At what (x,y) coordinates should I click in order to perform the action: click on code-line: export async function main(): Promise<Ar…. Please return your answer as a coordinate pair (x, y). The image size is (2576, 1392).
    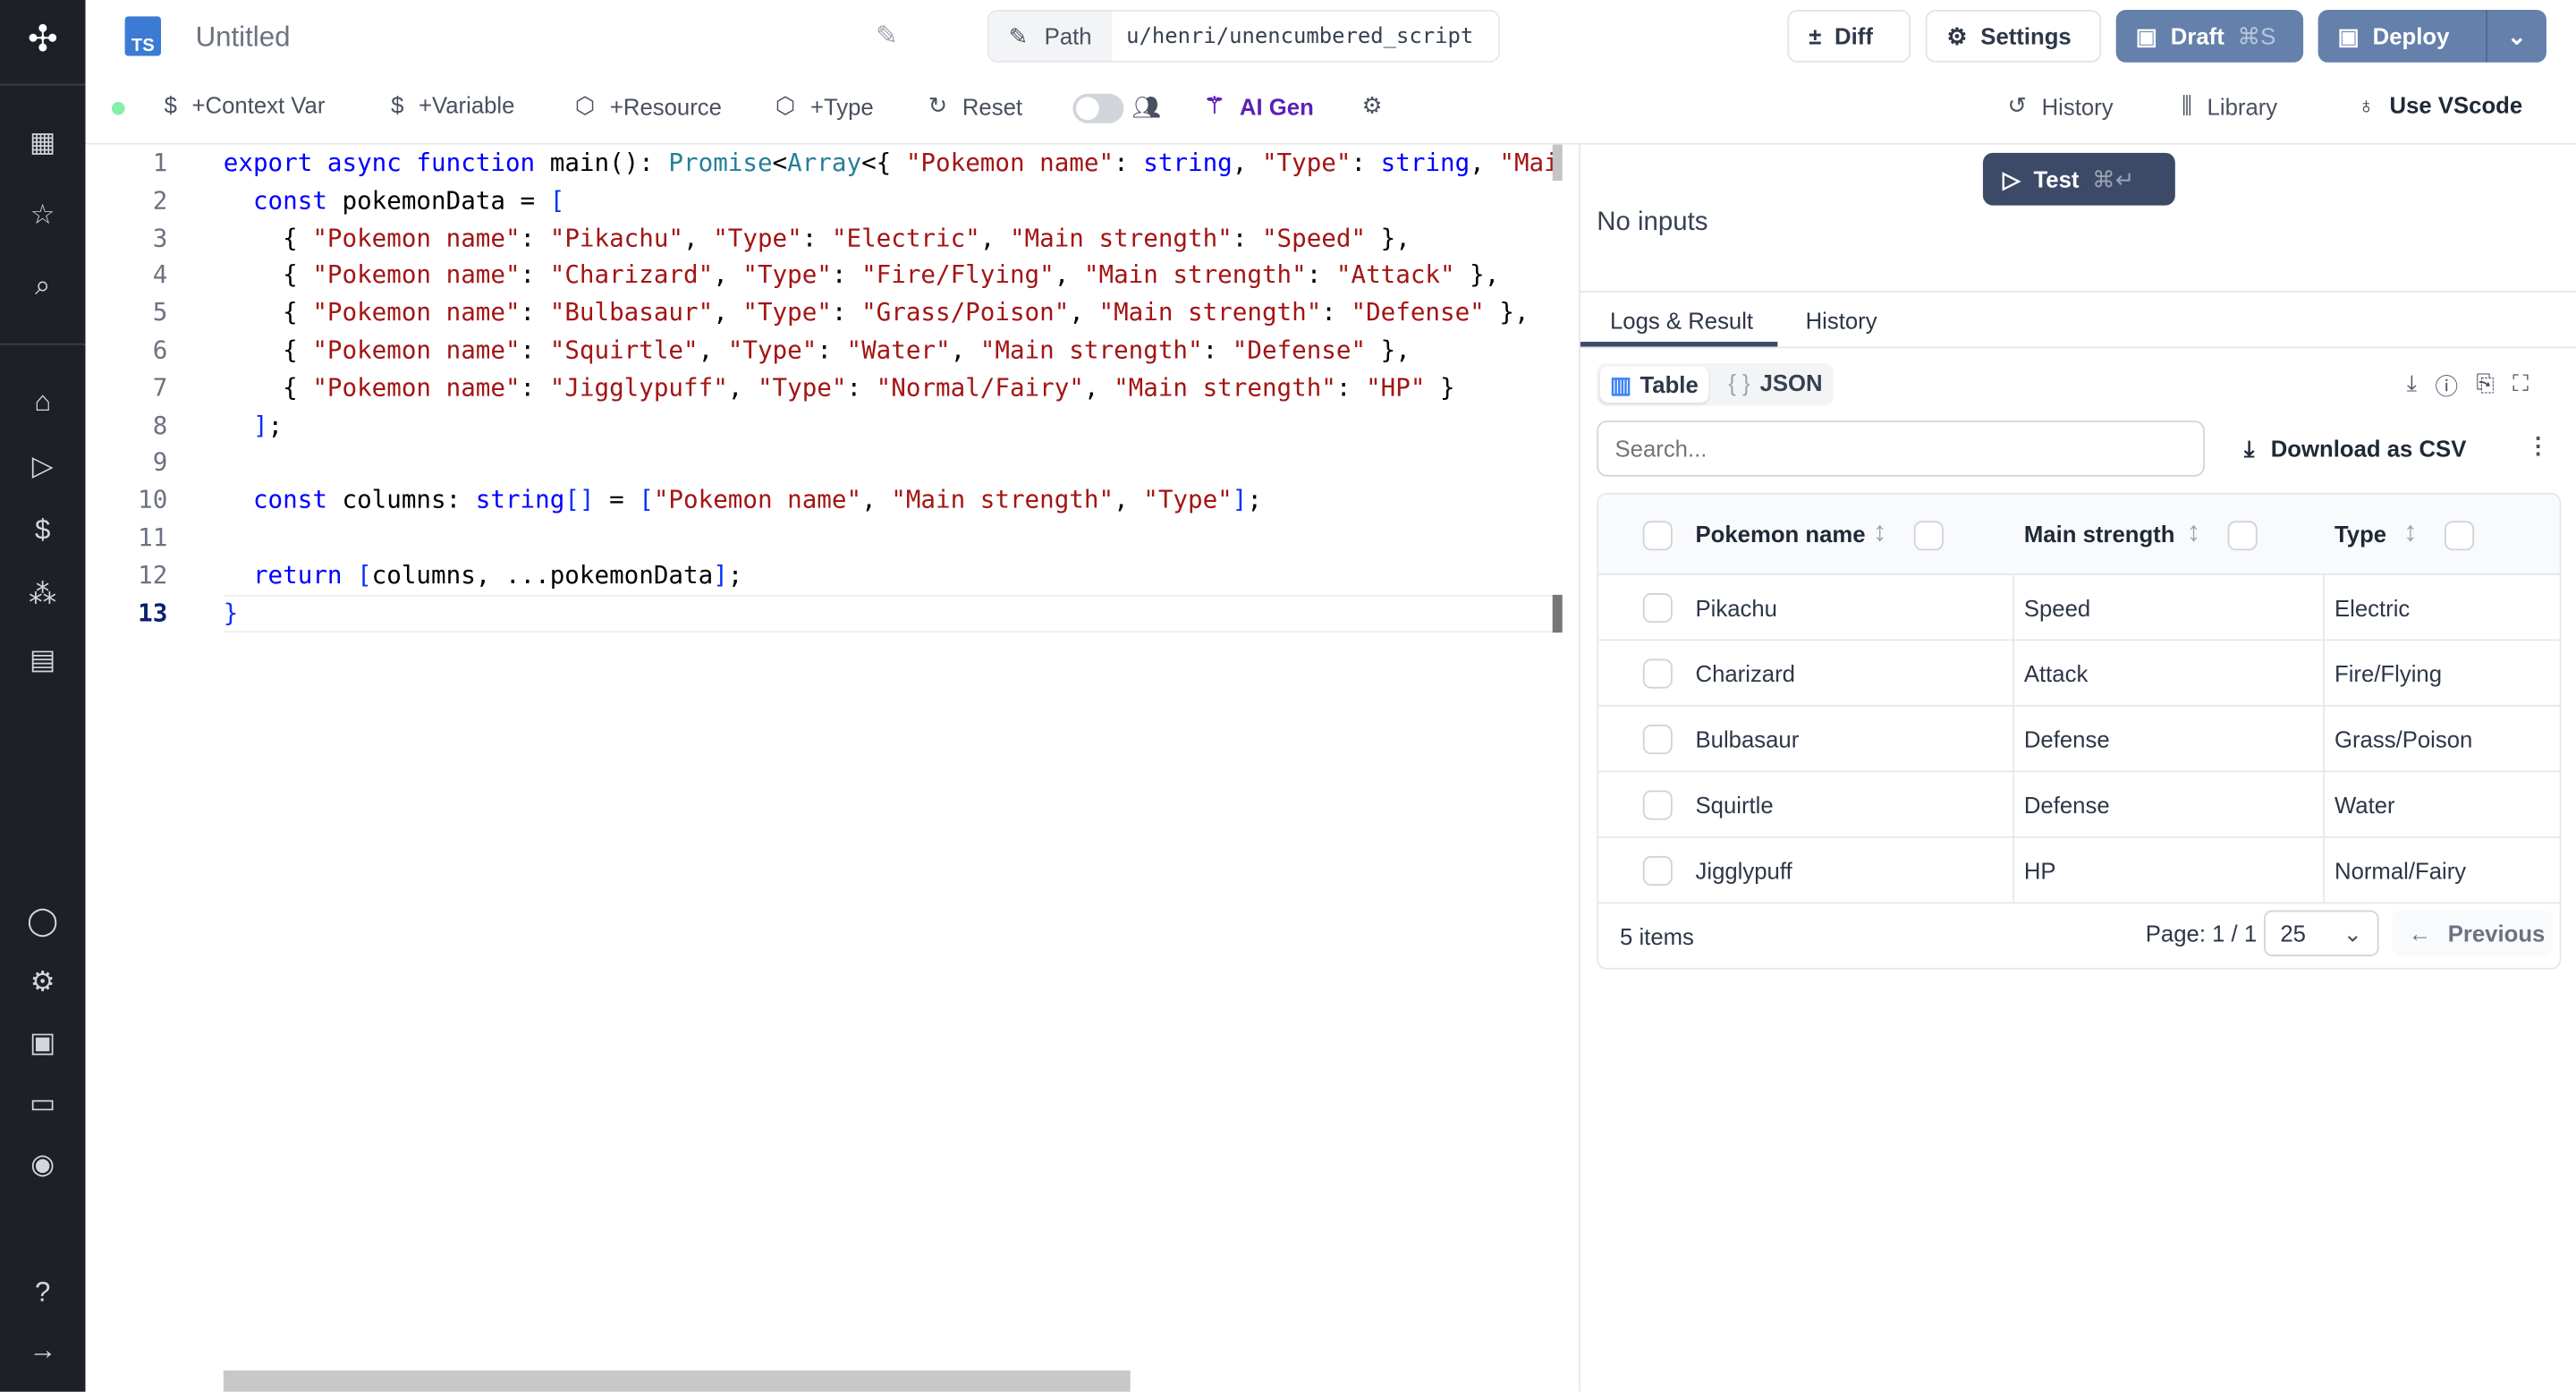
    Looking at the image, I should click on (891, 162).